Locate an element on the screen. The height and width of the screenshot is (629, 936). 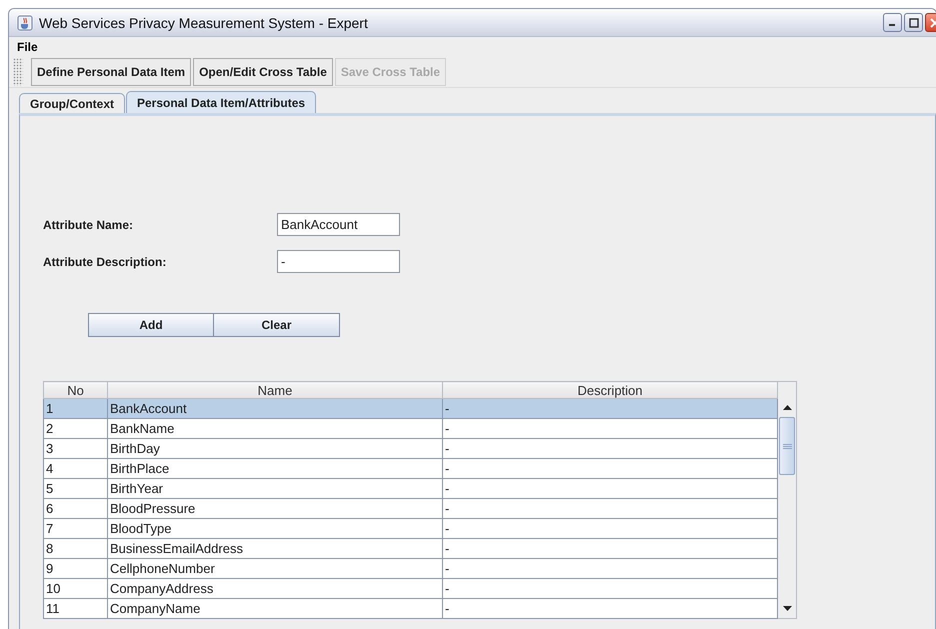
table-cell: 7 is located at coordinates (76, 528).